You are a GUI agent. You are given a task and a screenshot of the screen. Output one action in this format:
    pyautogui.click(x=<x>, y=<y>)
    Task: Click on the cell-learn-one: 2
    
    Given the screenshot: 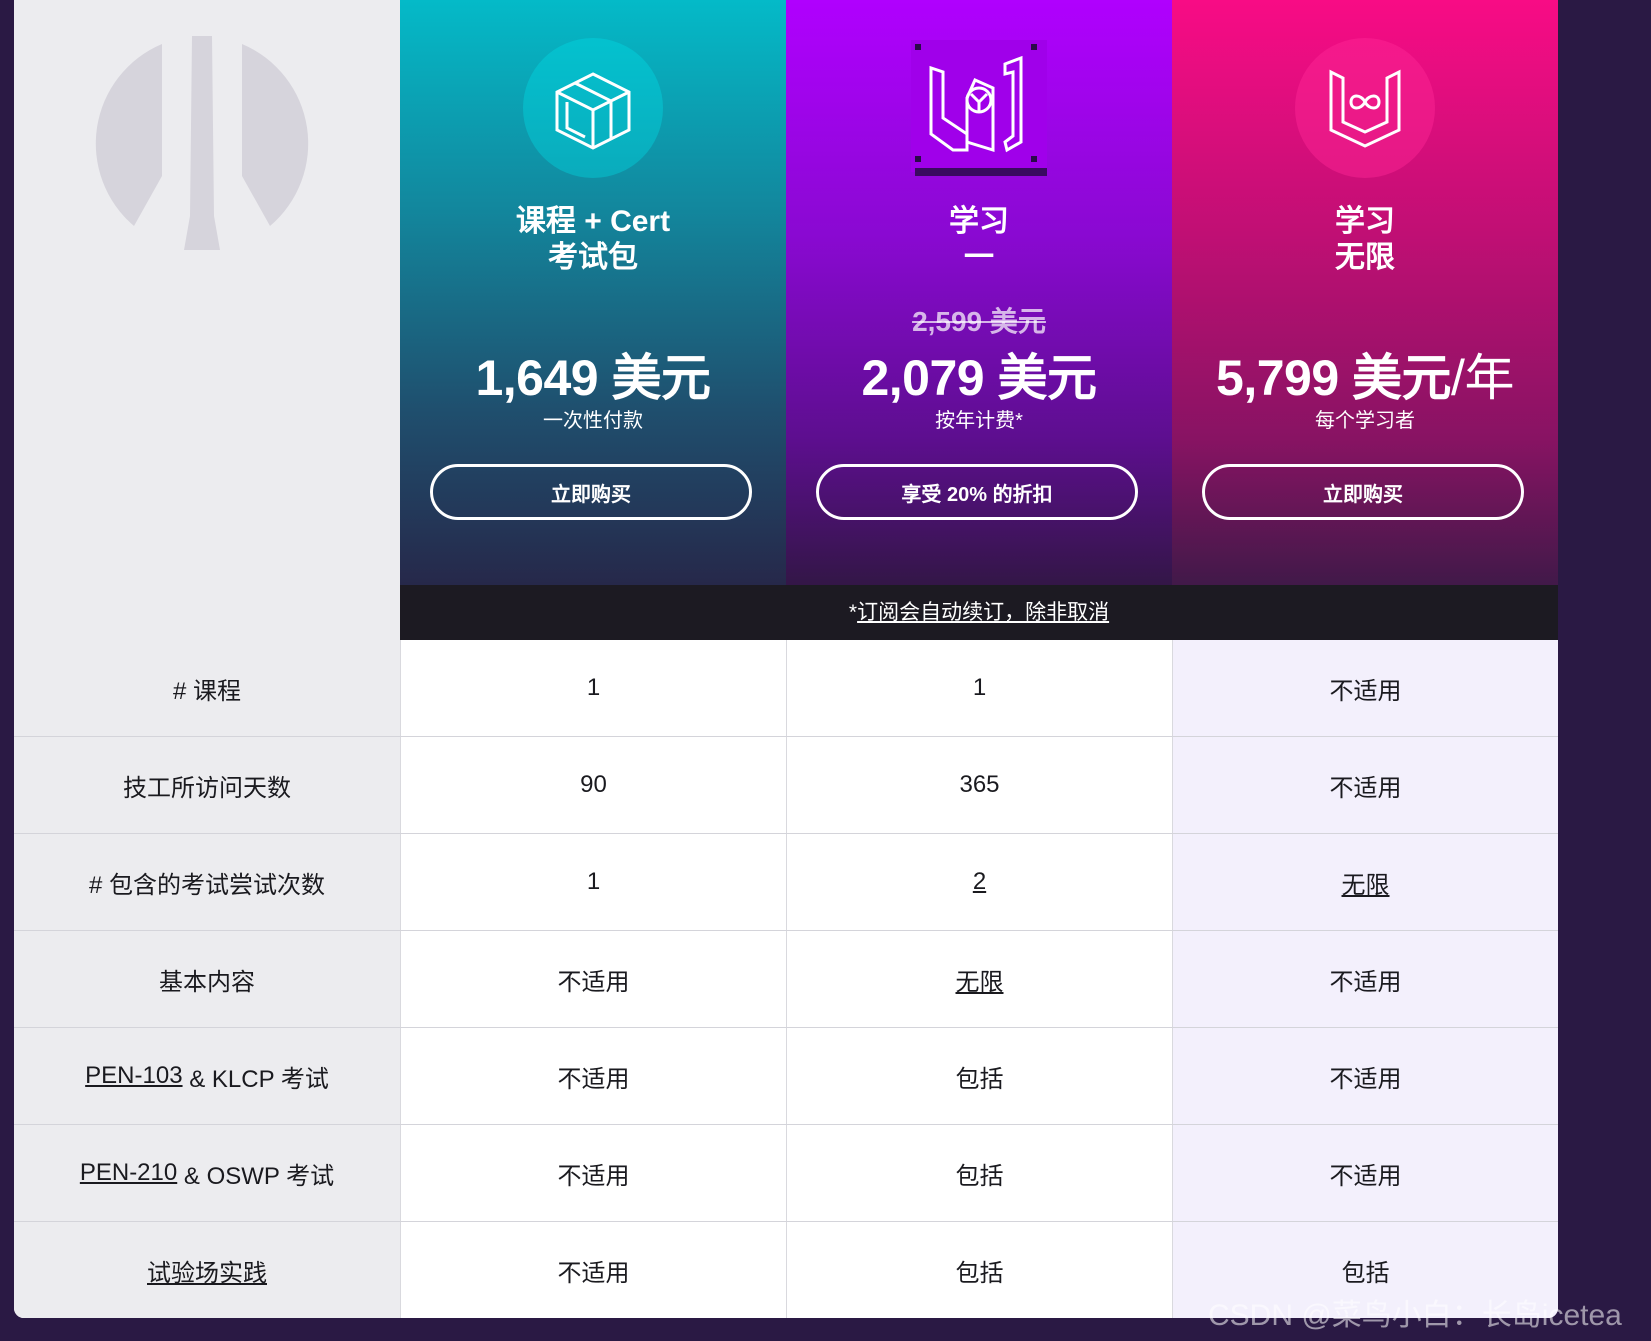 What is the action you would take?
    pyautogui.click(x=979, y=882)
    